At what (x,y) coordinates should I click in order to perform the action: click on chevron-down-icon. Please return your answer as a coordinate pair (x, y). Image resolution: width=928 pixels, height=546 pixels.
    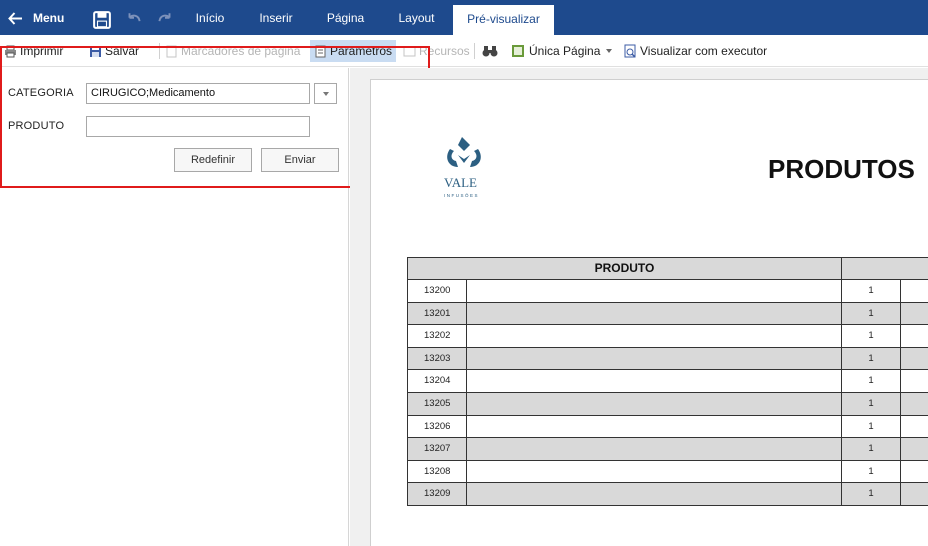
    Looking at the image, I should click on (609, 51).